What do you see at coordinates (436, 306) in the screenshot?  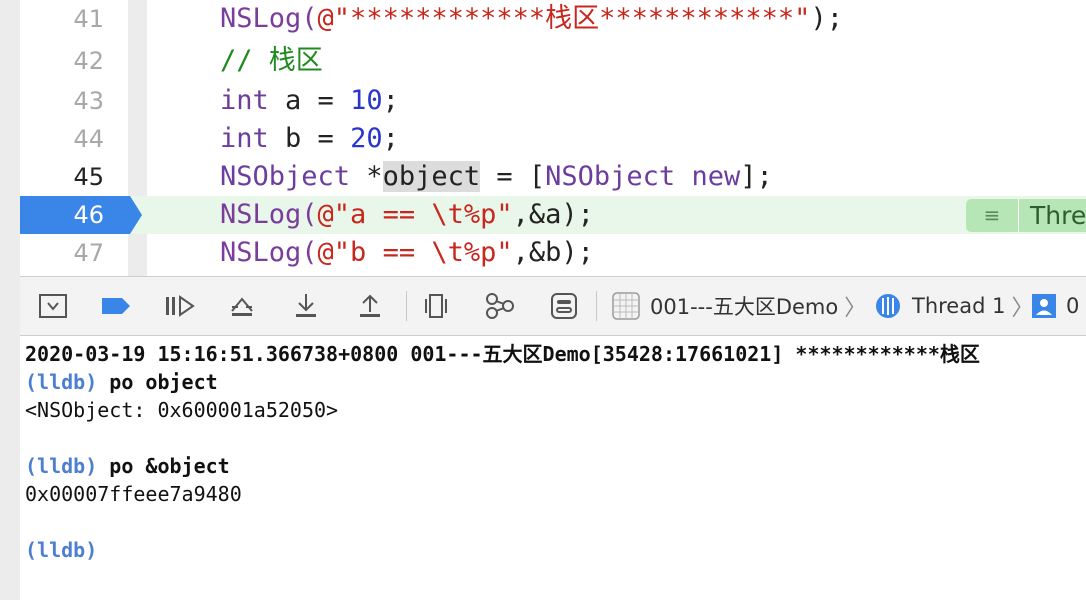 I see `view-hierarchy-icon` at bounding box center [436, 306].